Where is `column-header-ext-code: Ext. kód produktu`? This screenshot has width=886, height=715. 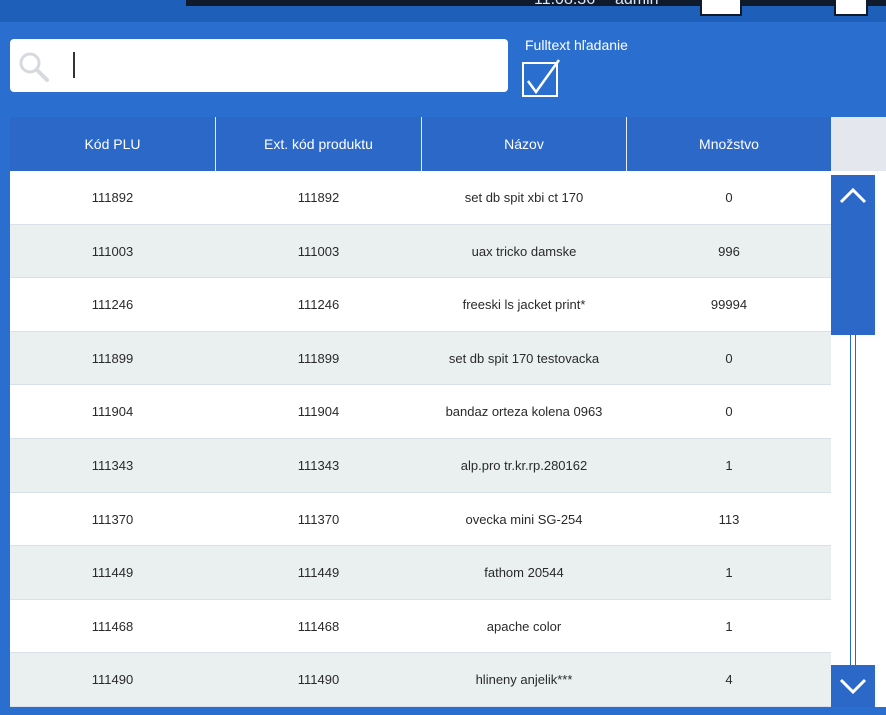 column-header-ext-code: Ext. kód produktu is located at coordinates (318, 144).